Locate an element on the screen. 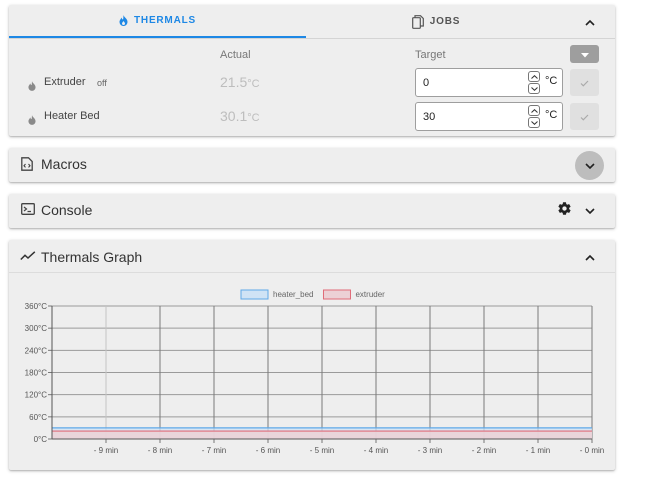 This screenshot has width=648, height=494. x-tick-label: - 9 min is located at coordinates (106, 450).